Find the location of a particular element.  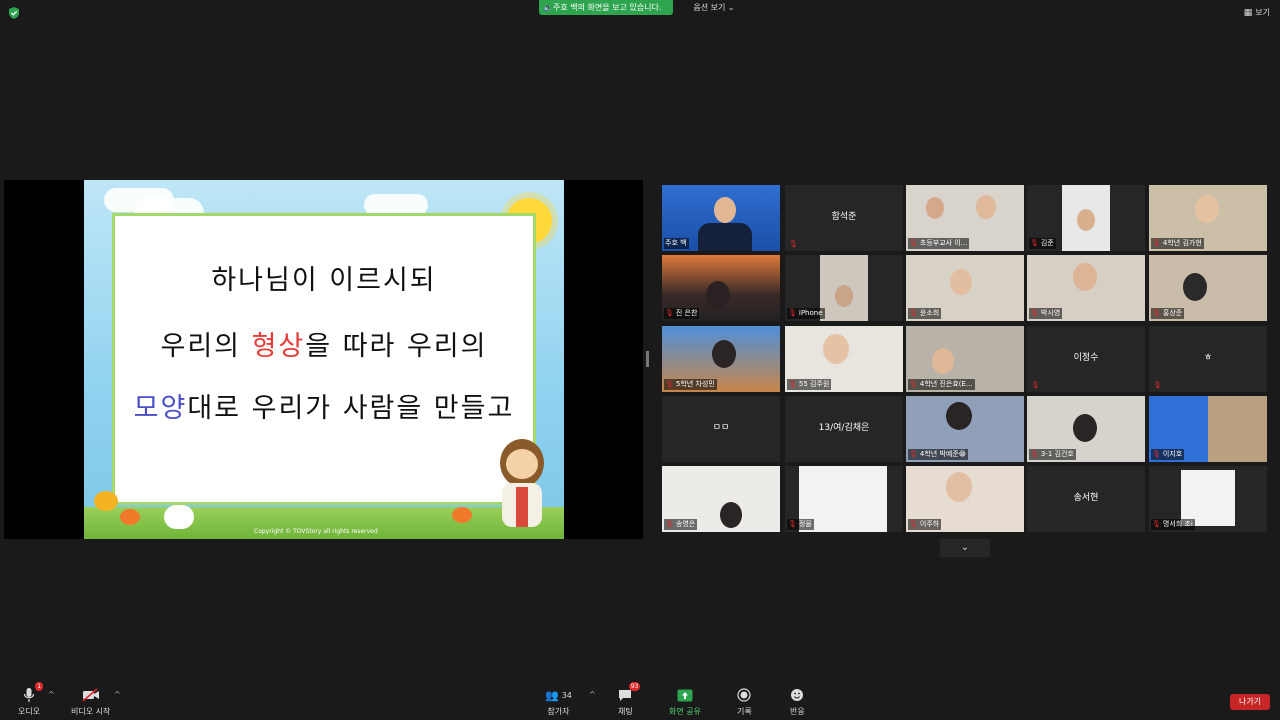

video-tile: 🎙 김준 is located at coordinates (1086, 218).